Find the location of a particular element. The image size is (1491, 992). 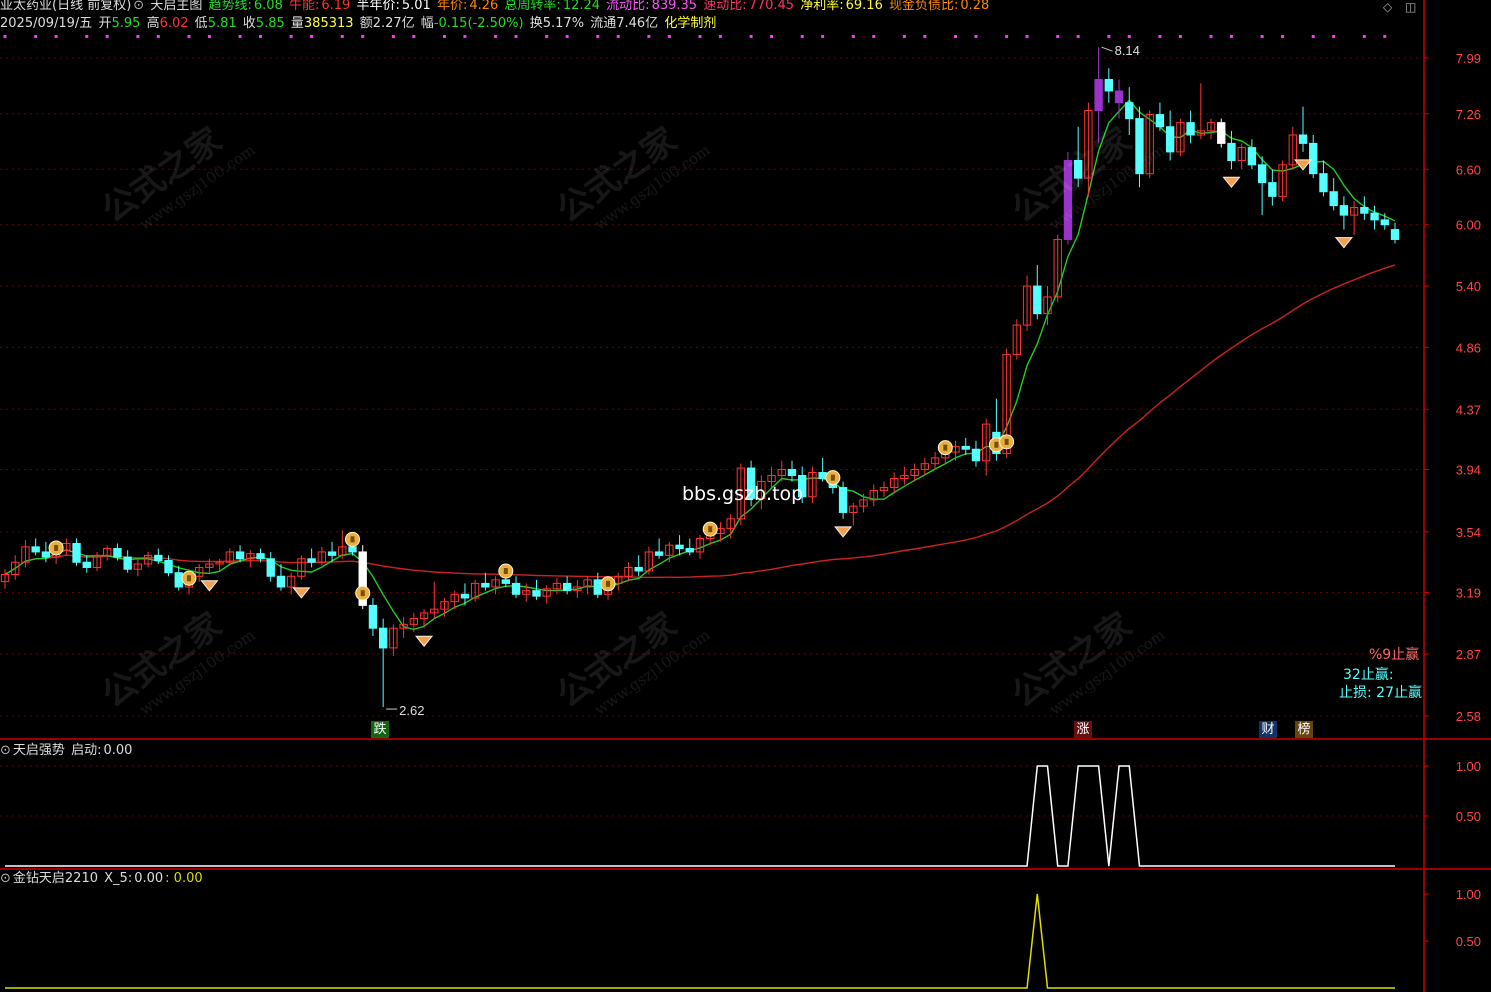

panel3-dropdown-icon: ⊙ is located at coordinates (5, 878).